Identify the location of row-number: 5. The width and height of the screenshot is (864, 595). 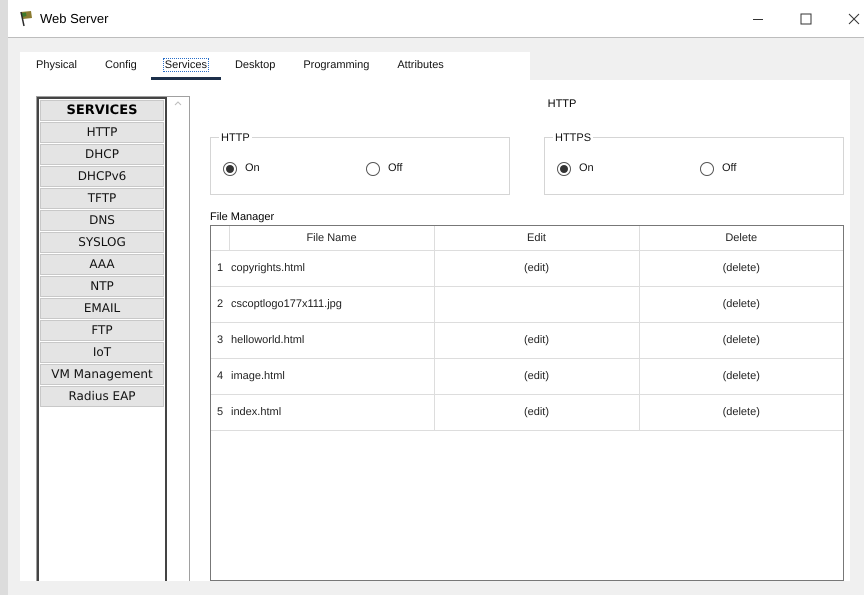
(220, 412).